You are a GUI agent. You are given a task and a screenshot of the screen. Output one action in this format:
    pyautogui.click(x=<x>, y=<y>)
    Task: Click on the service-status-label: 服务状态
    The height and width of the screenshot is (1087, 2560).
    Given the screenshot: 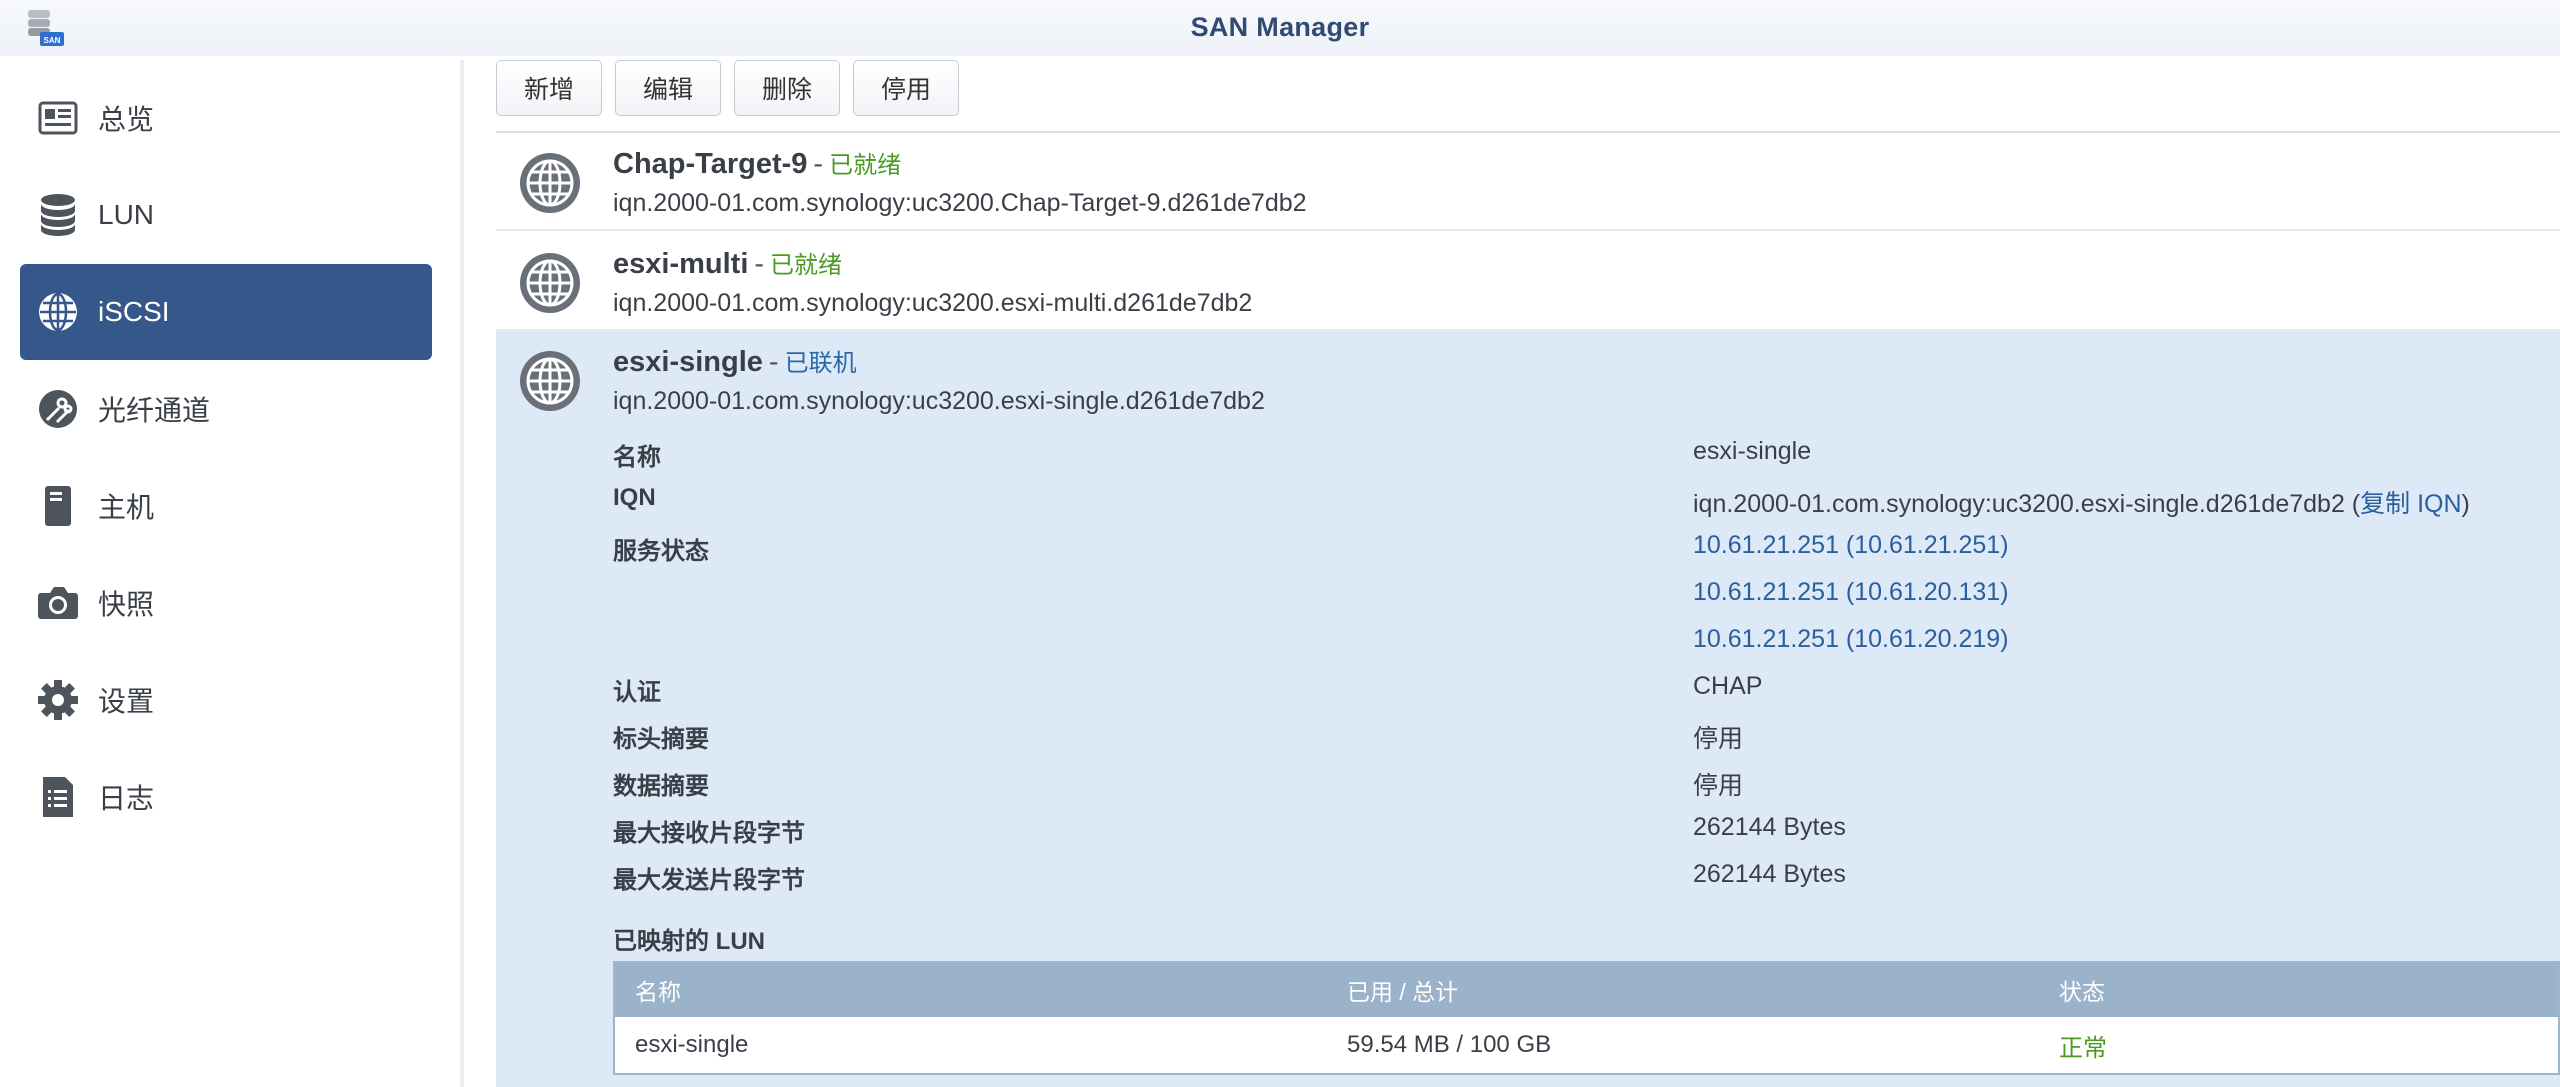 What is the action you would take?
    pyautogui.click(x=661, y=551)
    